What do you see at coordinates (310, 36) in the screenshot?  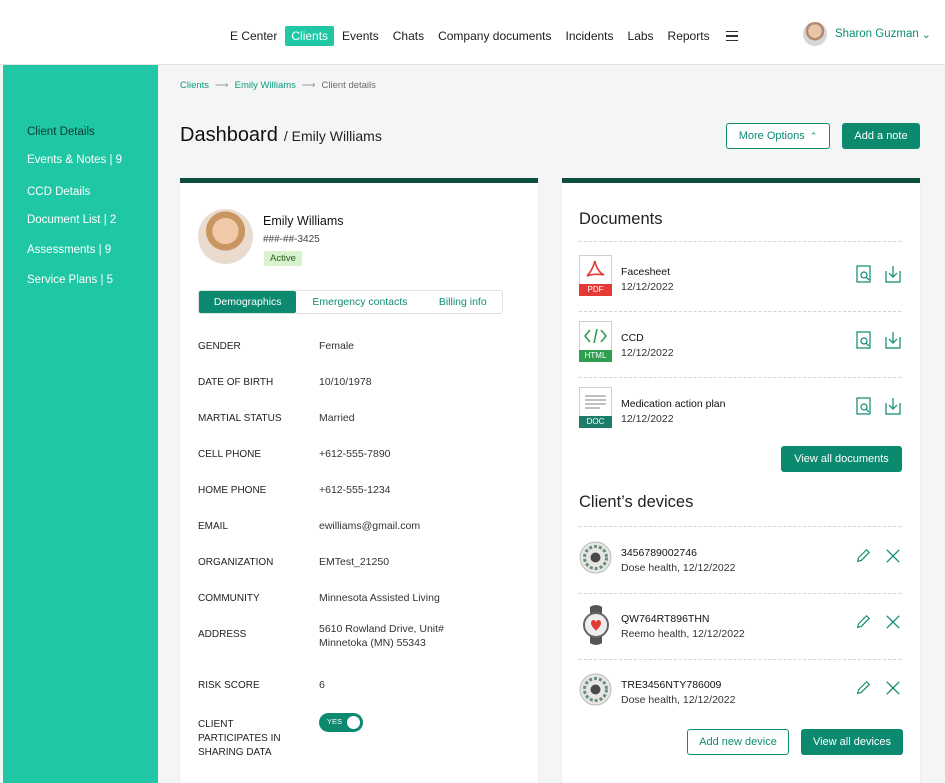 I see `nav-item-clients: Clients` at bounding box center [310, 36].